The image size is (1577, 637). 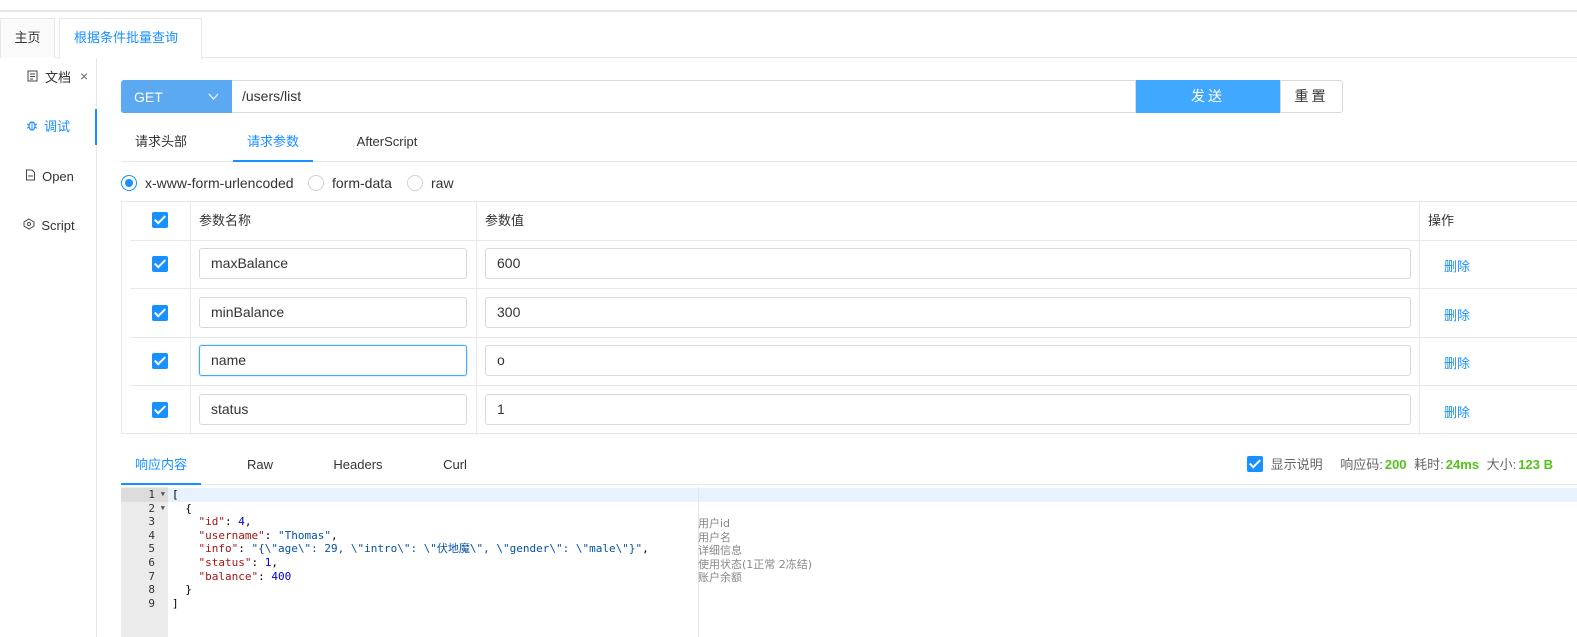 What do you see at coordinates (755, 564) in the screenshot?
I see `field-comment: 使用状态(1正常 2冻结)` at bounding box center [755, 564].